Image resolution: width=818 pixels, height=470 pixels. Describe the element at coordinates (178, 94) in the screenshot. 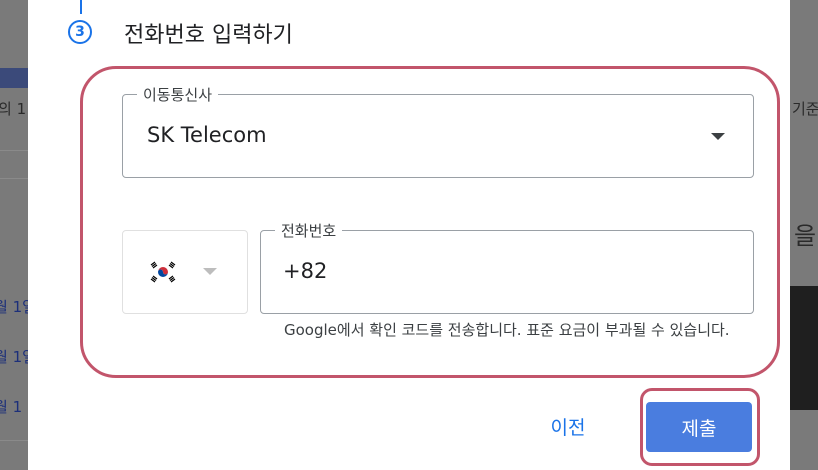

I see `carrier-select-label: 이동통신사` at that location.